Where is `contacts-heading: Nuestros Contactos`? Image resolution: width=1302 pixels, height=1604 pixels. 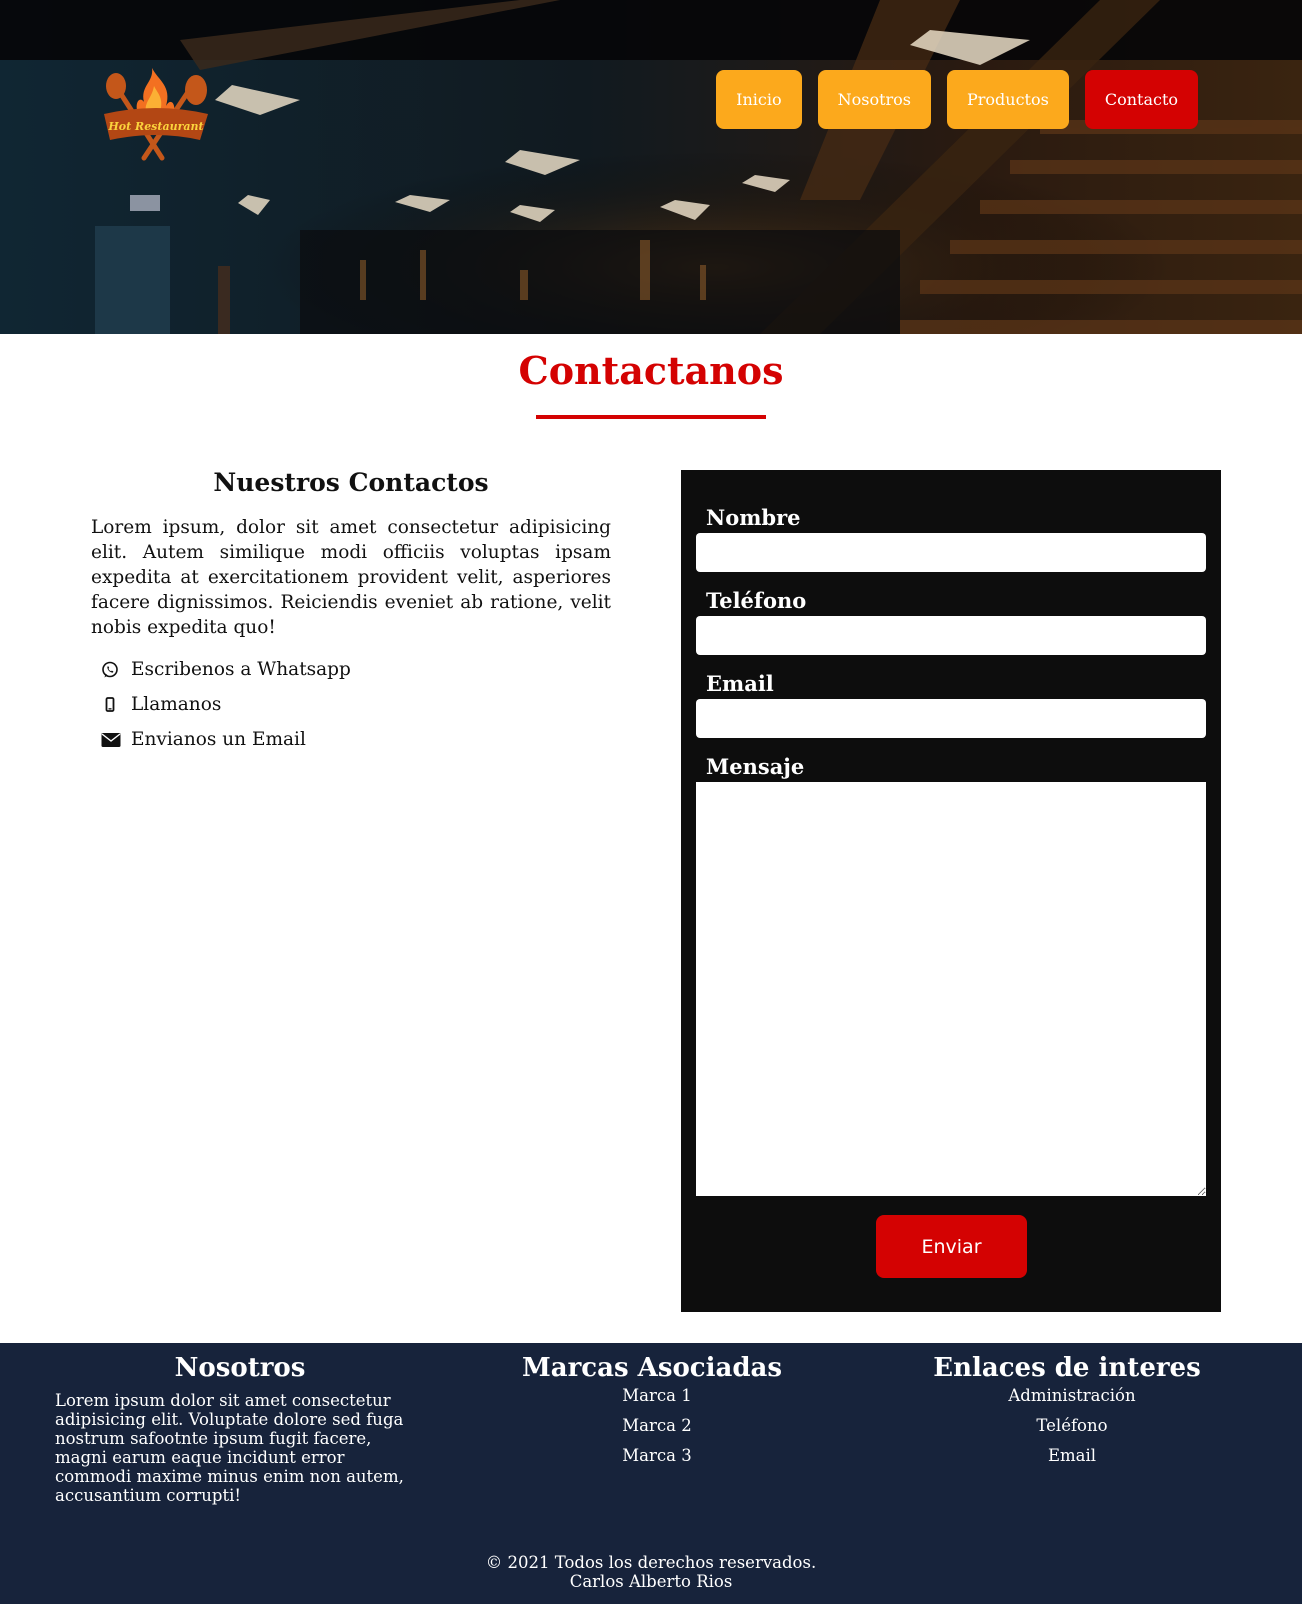 contacts-heading: Nuestros Contactos is located at coordinates (351, 482).